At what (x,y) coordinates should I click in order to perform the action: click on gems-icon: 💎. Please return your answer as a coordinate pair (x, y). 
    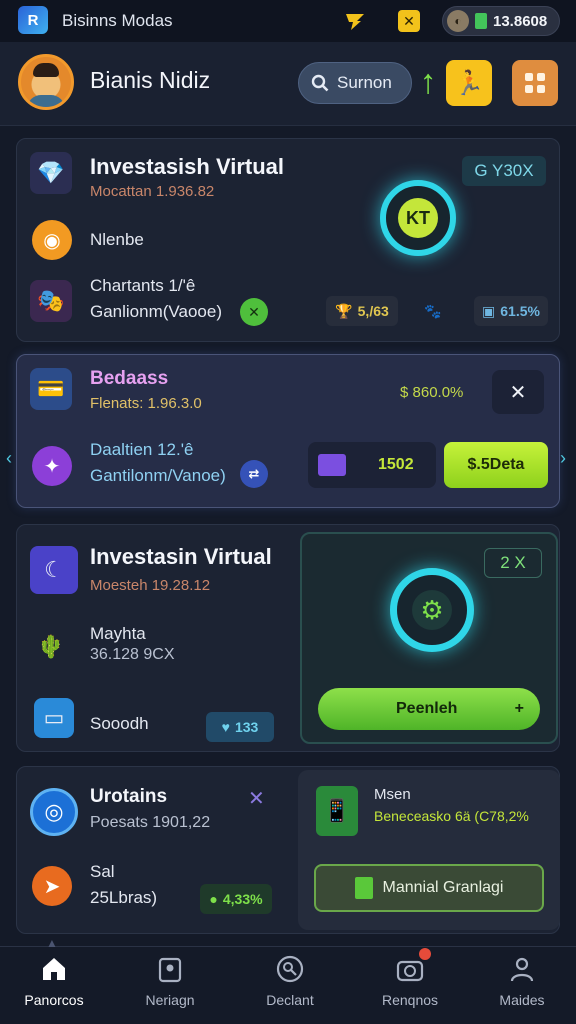
    Looking at the image, I should click on (51, 173).